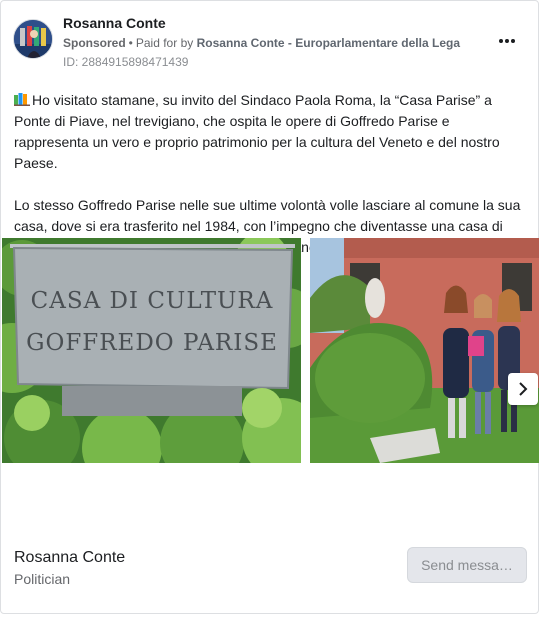 The width and height of the screenshot is (539, 621). Describe the element at coordinates (507, 41) in the screenshot. I see `more-options-button` at that location.